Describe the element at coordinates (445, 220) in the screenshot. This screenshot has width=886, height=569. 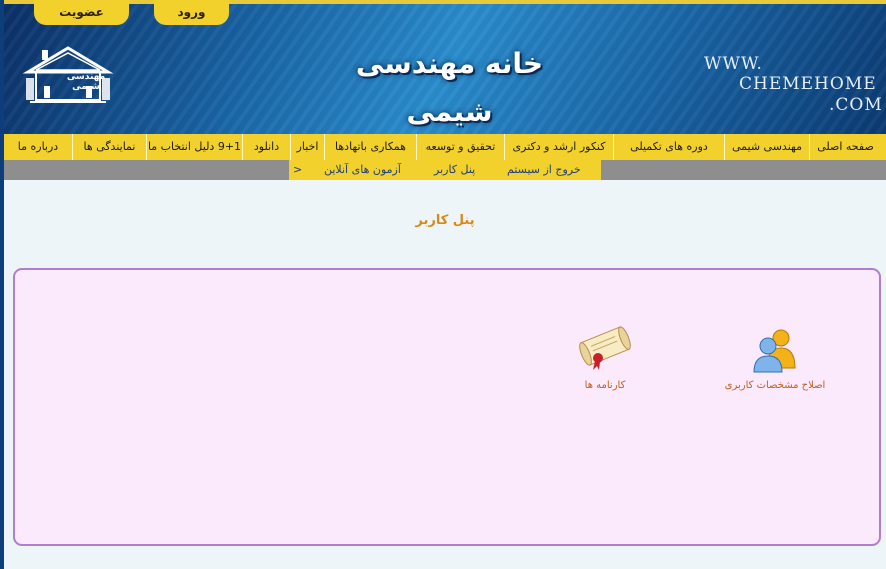
I see `page-title: پنل کاربر` at that location.